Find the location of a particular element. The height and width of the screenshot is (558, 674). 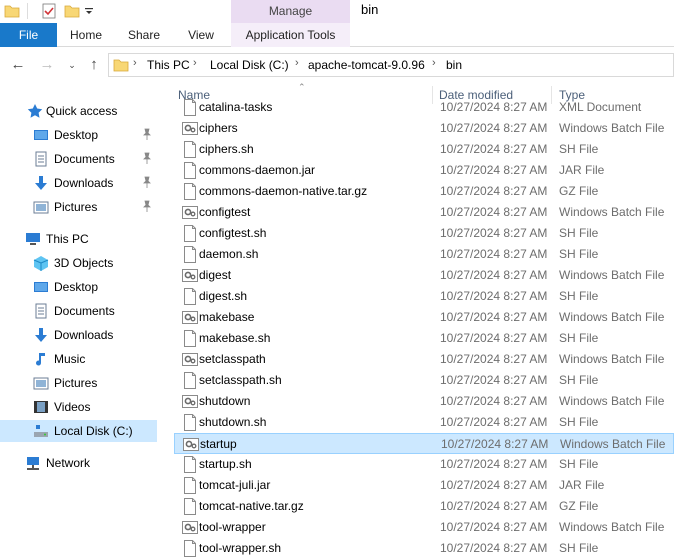

tab-application-tools: Application Tools is located at coordinates (290, 35).